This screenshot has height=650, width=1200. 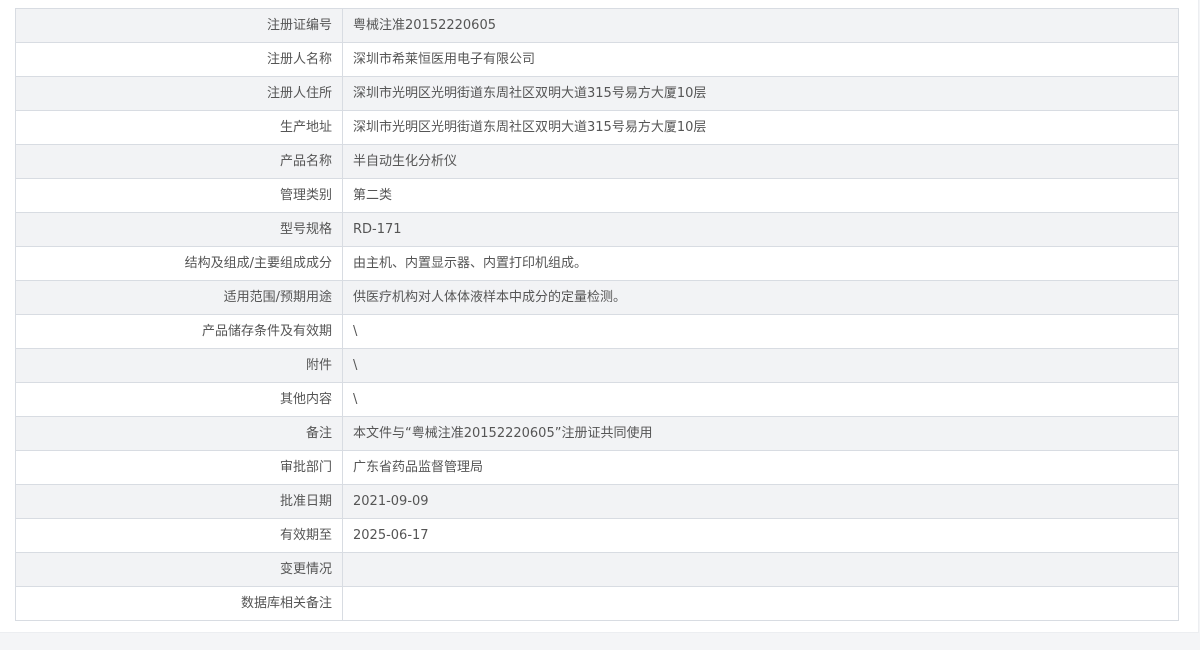 I want to click on field-label: 注册人住所, so click(x=179, y=93).